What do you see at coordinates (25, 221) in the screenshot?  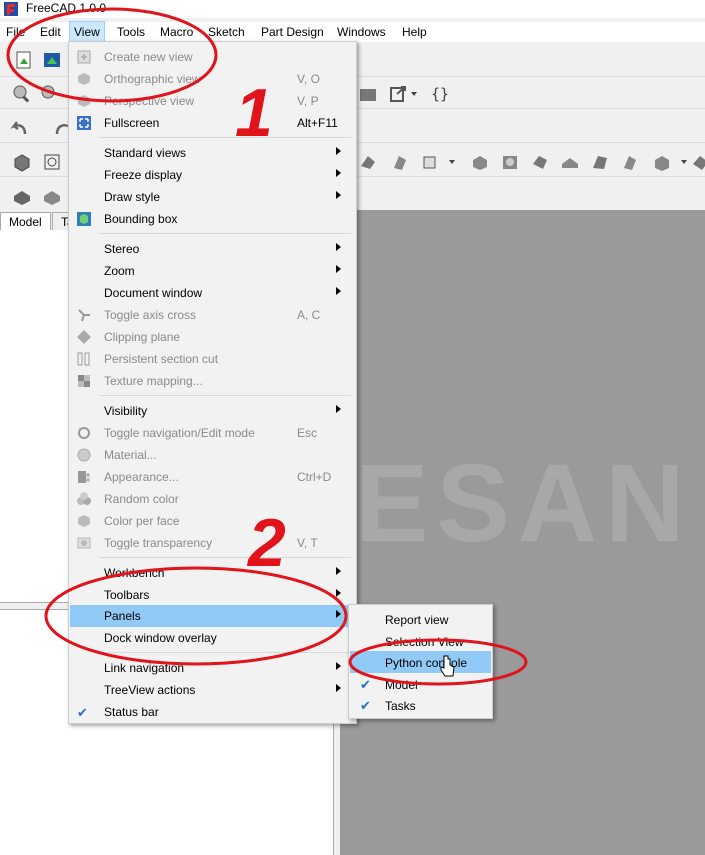 I see `tab-model: Model` at bounding box center [25, 221].